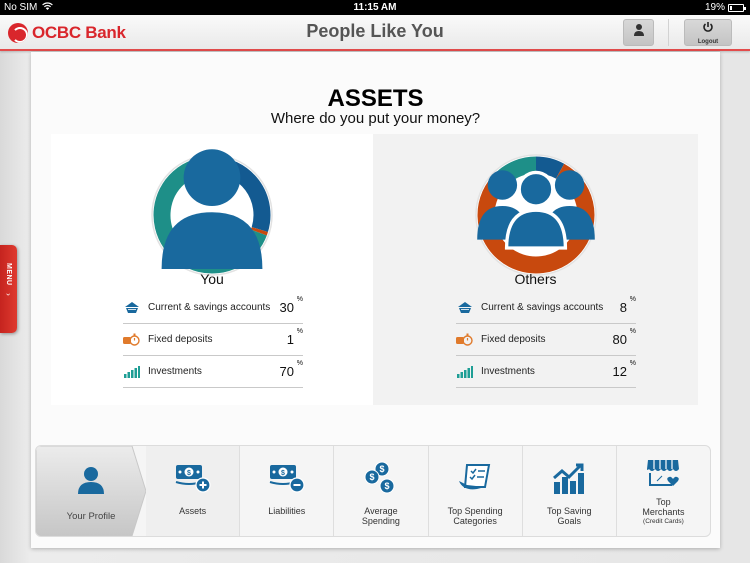 The width and height of the screenshot is (750, 563). Describe the element at coordinates (8, 289) in the screenshot. I see `side-menu-tab: MENU ›` at that location.